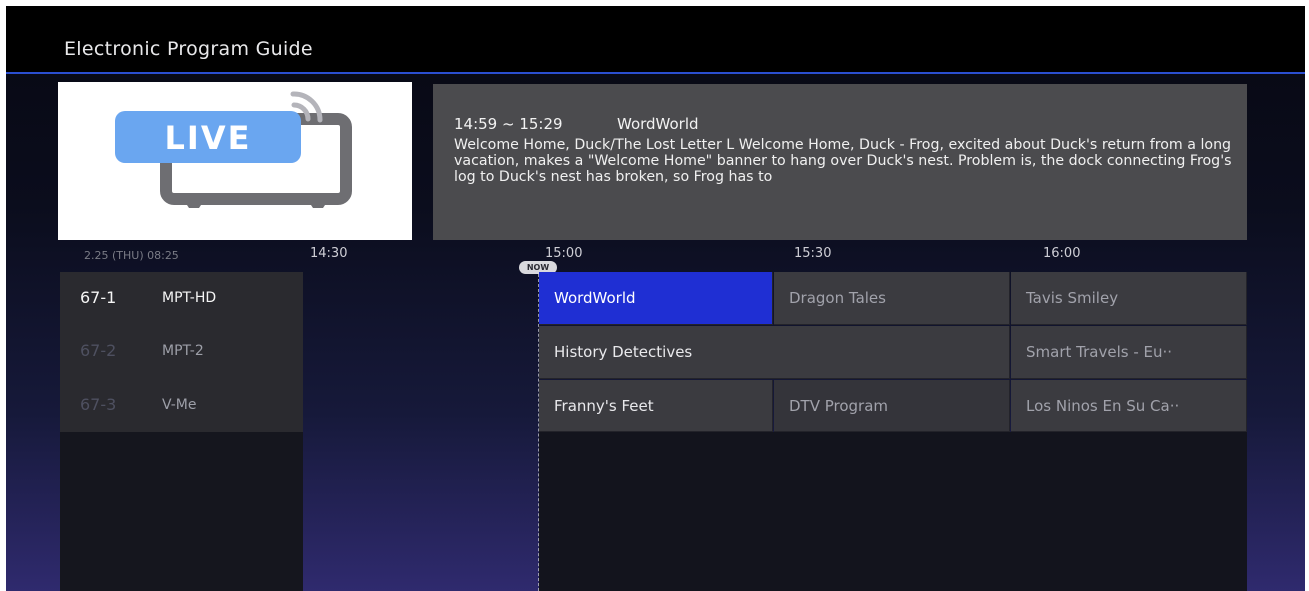 The image size is (1309, 591). Describe the element at coordinates (655, 39) in the screenshot. I see `header-bar: Electronic Program Guide` at that location.